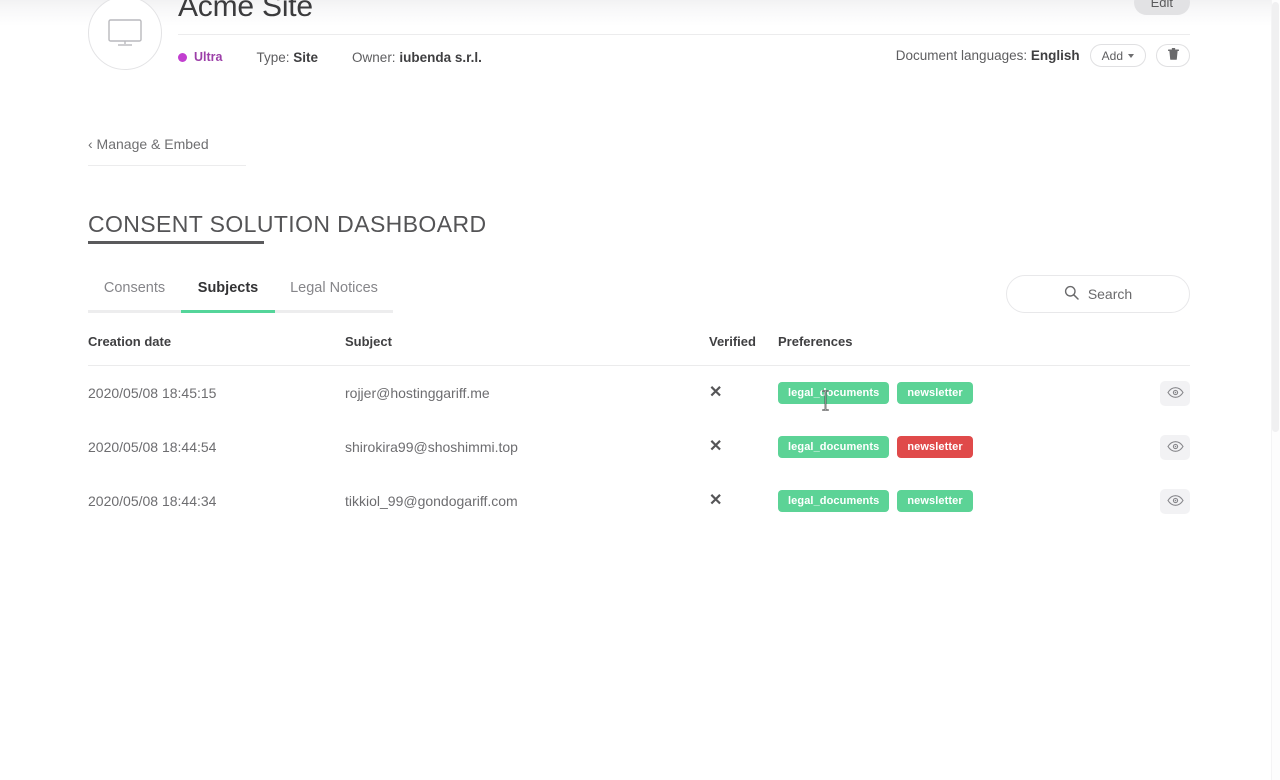 The image size is (1280, 780). What do you see at coordinates (334, 296) in the screenshot?
I see `tab-legal-notices: Legal Notices` at bounding box center [334, 296].